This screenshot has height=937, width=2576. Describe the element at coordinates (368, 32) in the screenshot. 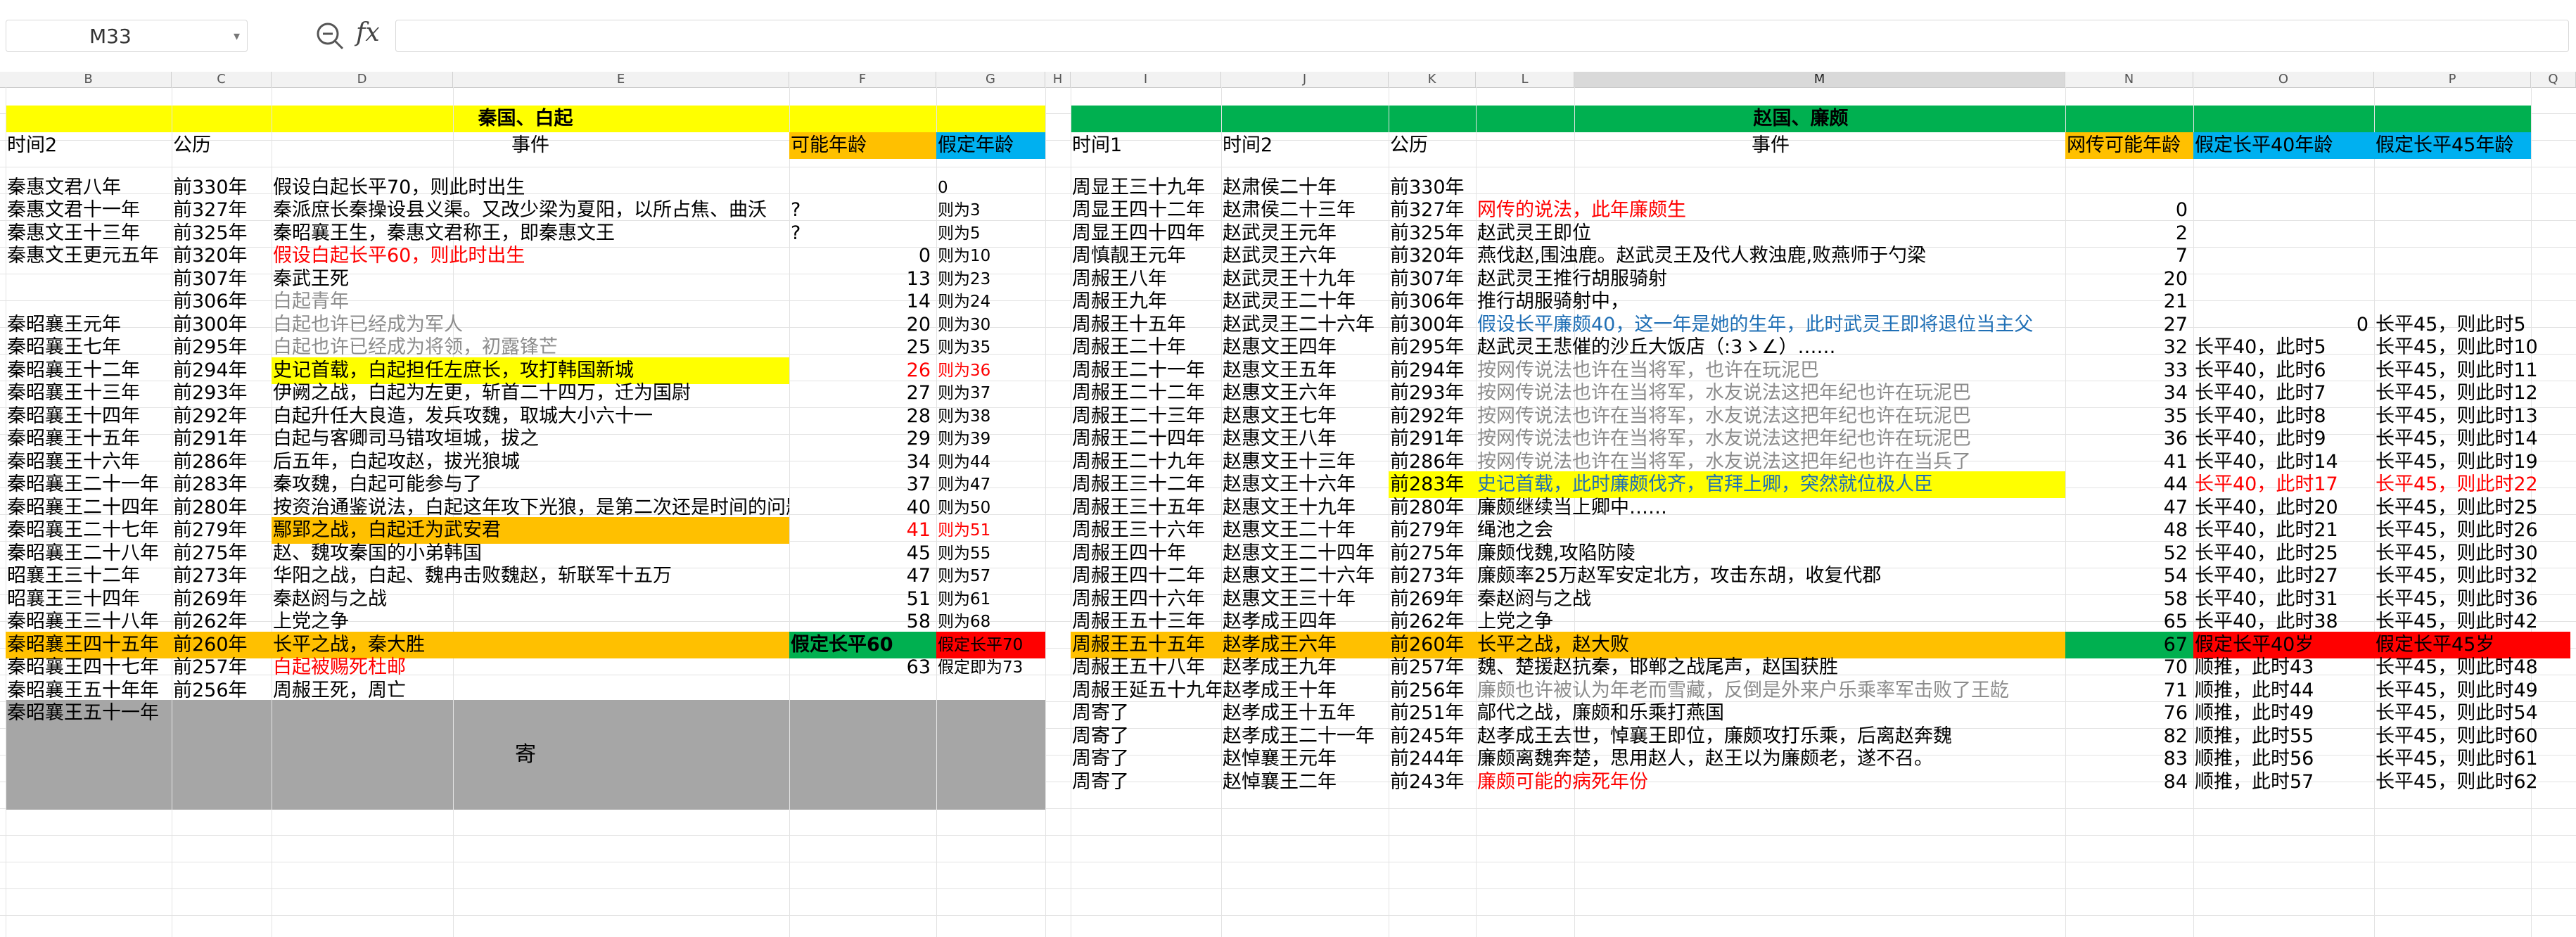

I see `fx-icon: fx` at that location.